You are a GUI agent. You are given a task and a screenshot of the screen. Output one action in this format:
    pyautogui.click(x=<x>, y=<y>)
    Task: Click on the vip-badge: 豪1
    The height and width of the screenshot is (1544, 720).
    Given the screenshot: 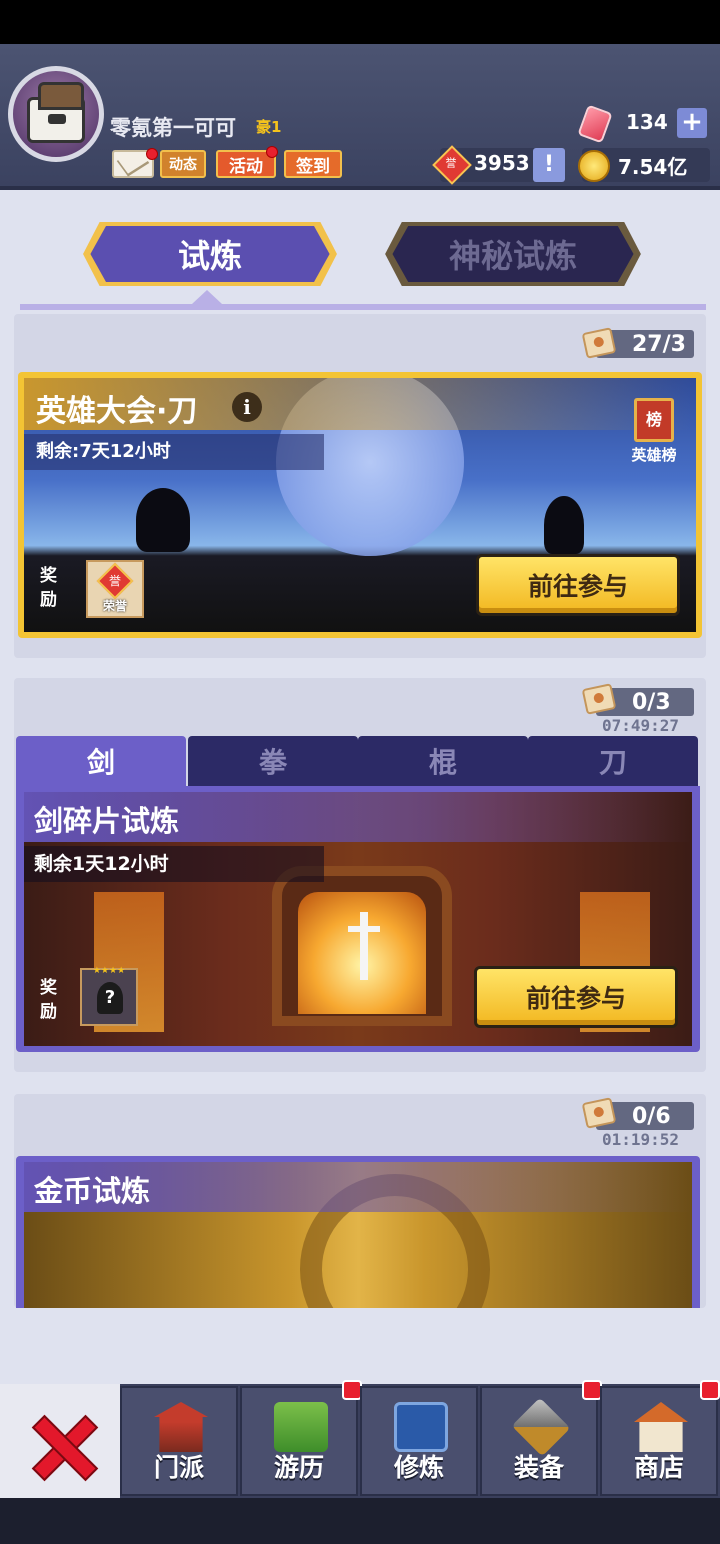 What is the action you would take?
    pyautogui.click(x=269, y=127)
    